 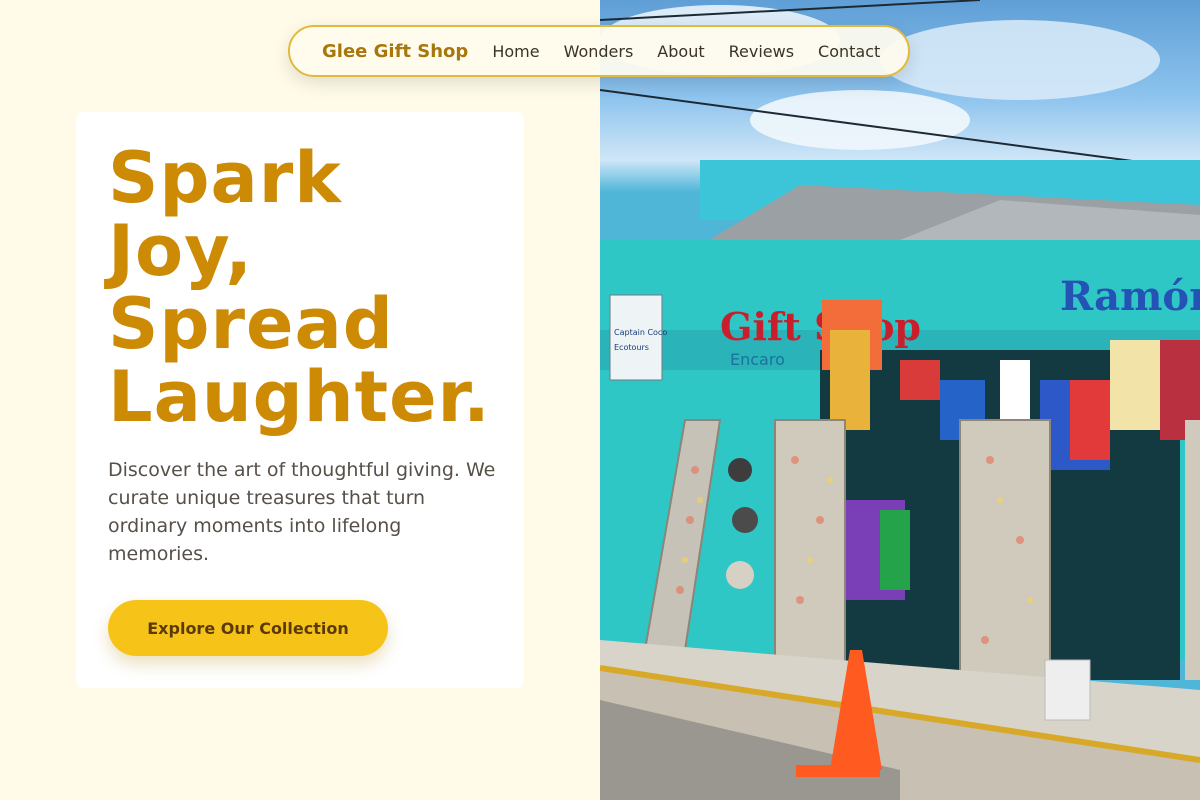 What do you see at coordinates (248, 628) in the screenshot?
I see `explore-collection-button: Explore Our Collection` at bounding box center [248, 628].